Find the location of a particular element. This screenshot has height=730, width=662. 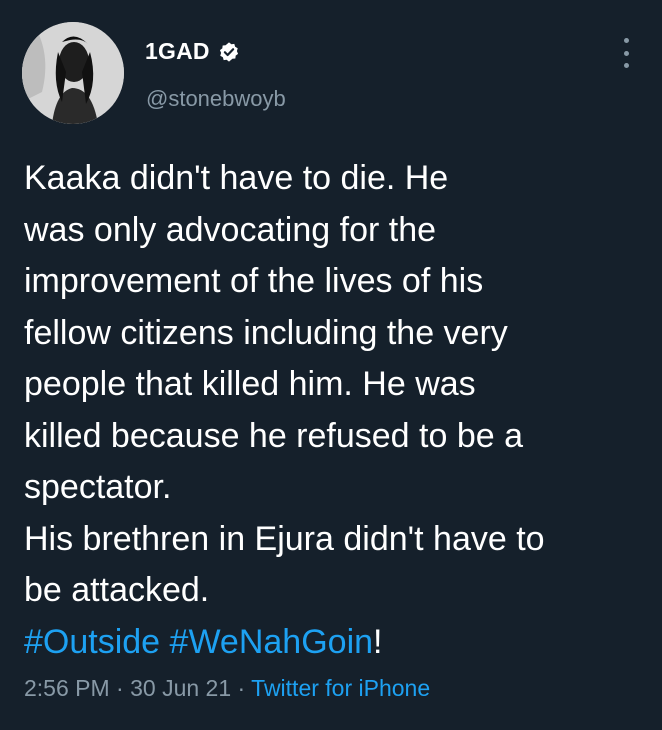

tweet-line: killed because he refused to be a is located at coordinates (274, 435).